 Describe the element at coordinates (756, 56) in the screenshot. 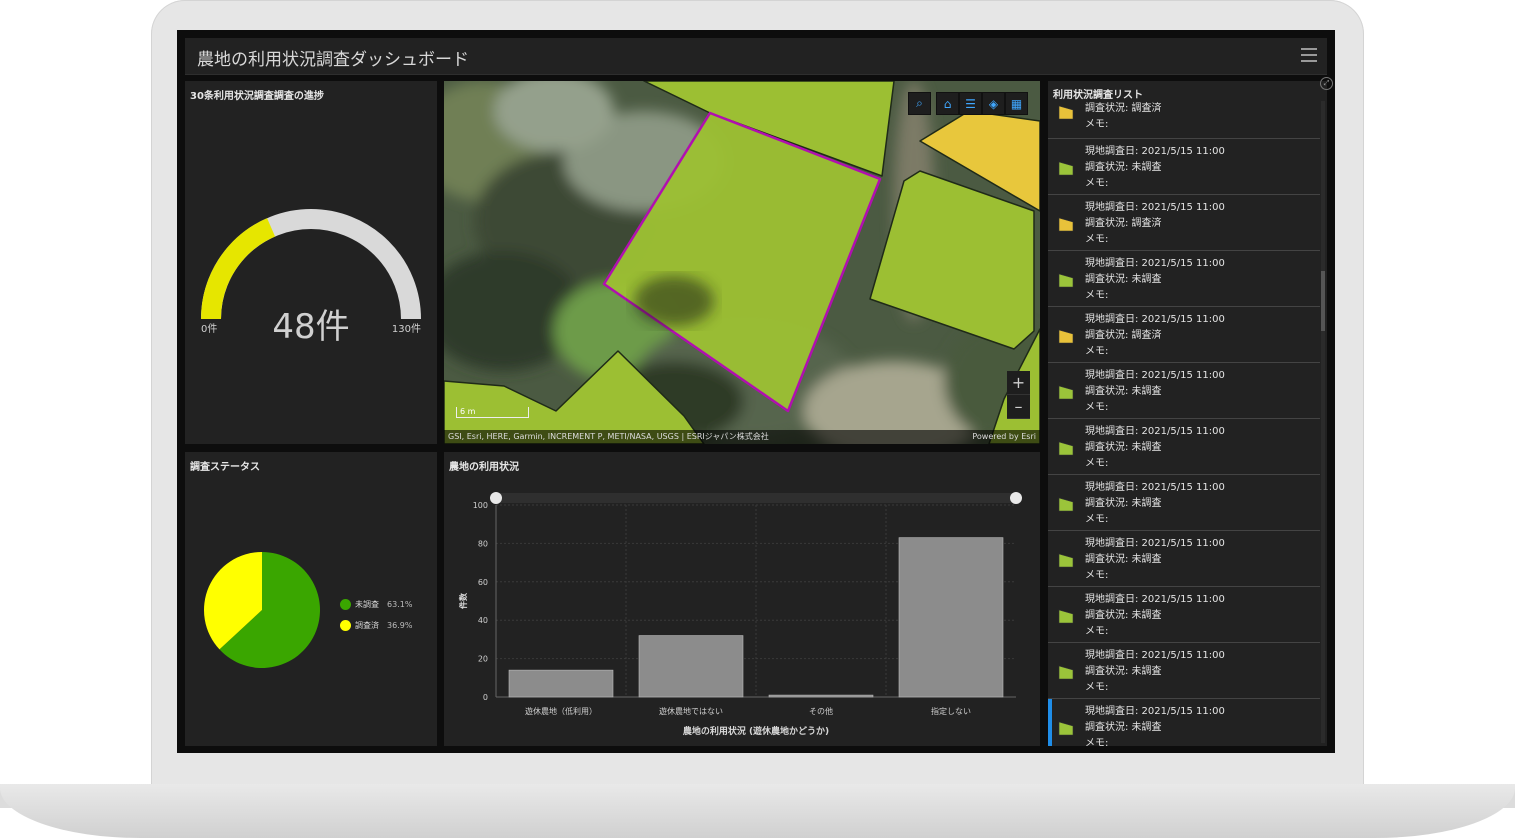

I see `dashboard-header: 農地の利用状況調査ダッシュボード` at that location.